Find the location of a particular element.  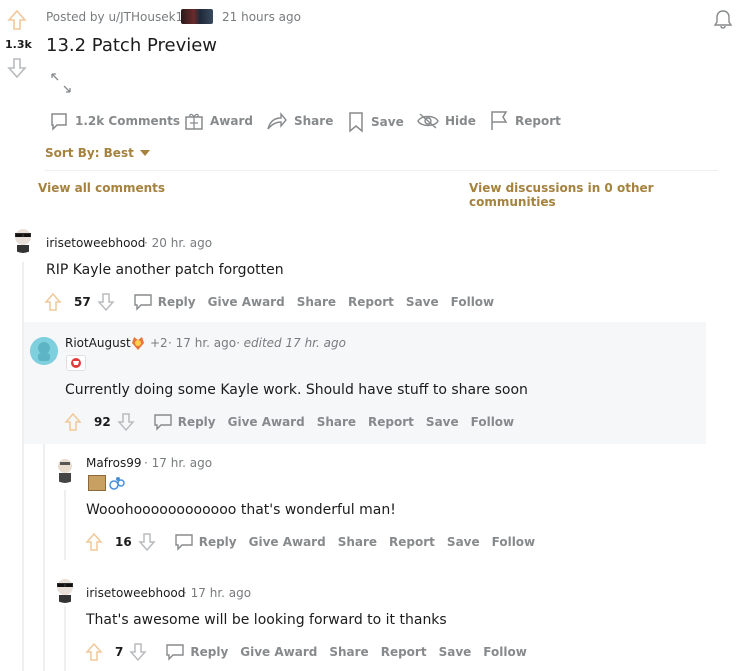

post-time: 21 hours ago is located at coordinates (261, 17).